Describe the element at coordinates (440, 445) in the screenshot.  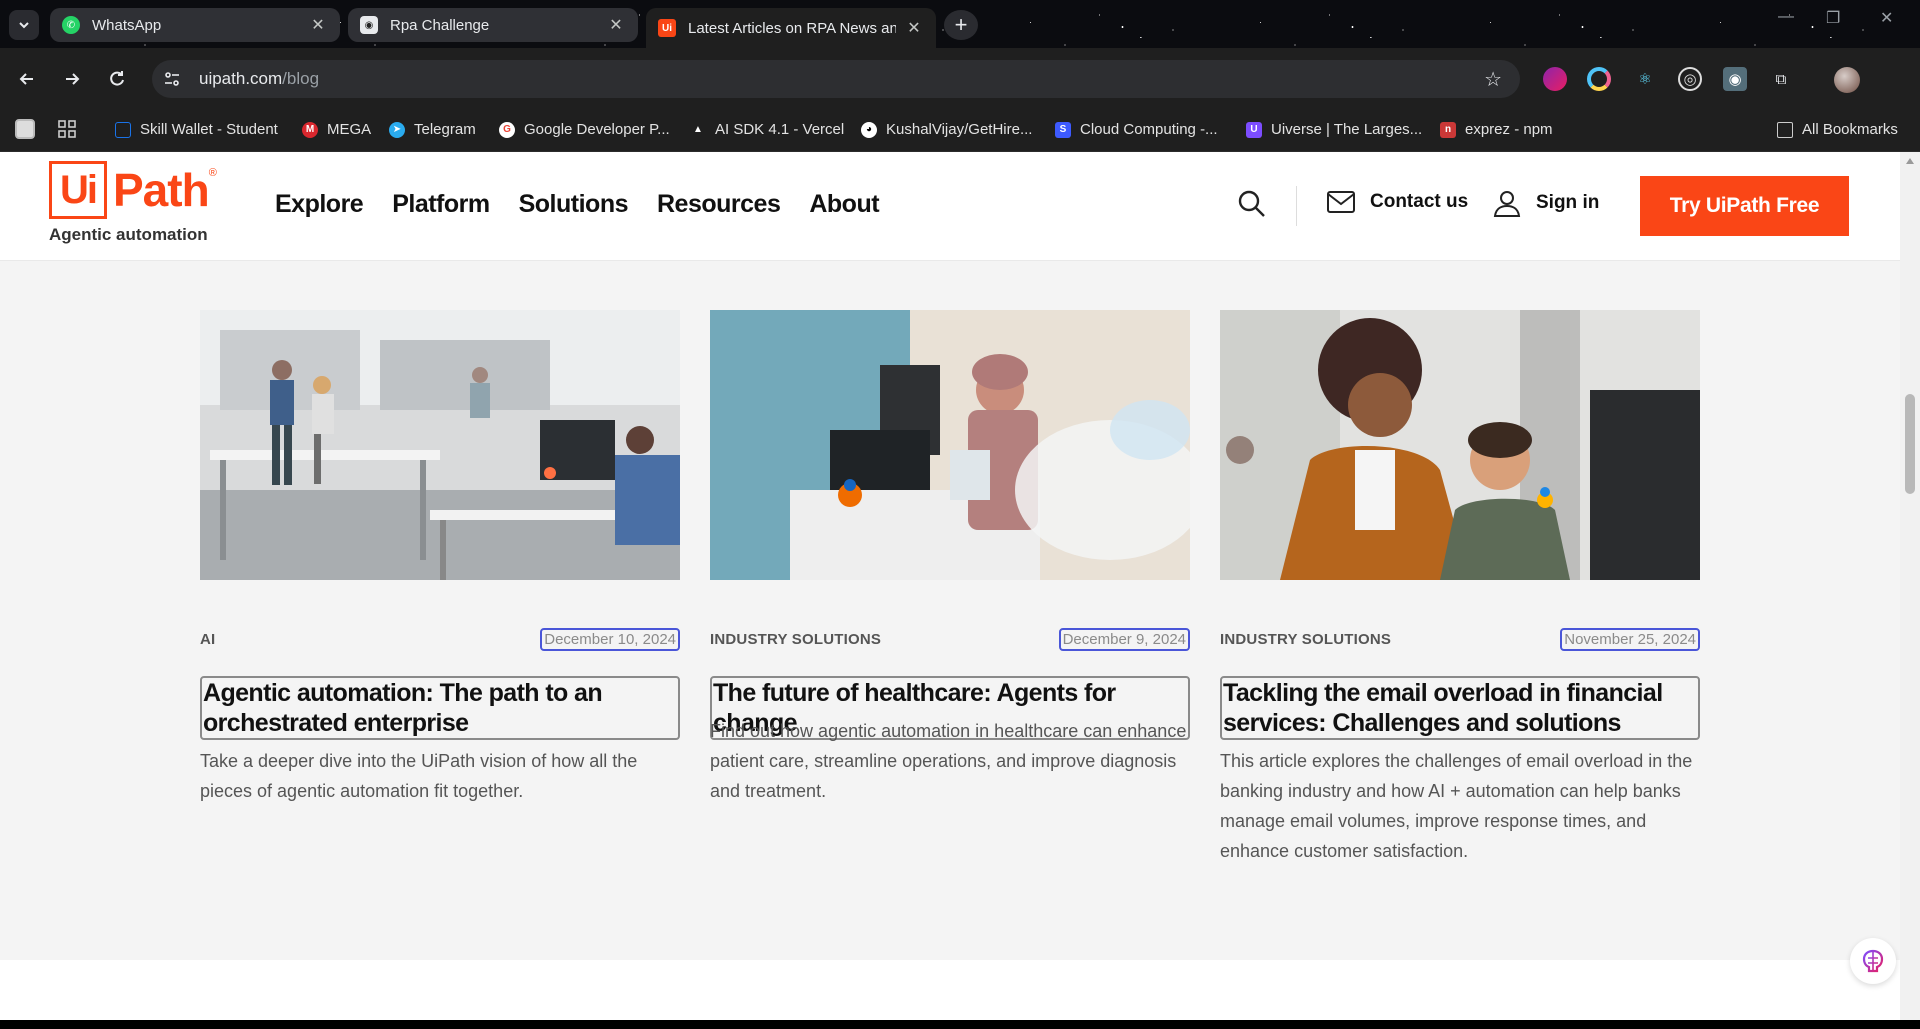
I see `article-image-office` at that location.